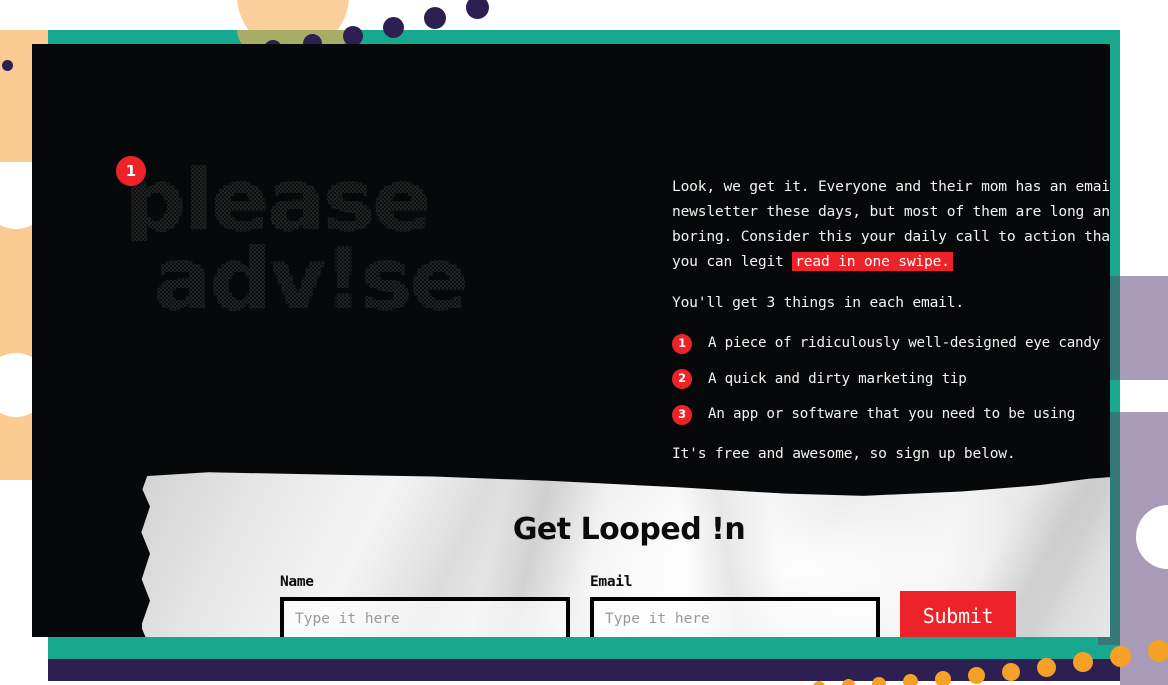 The width and height of the screenshot is (1168, 685). What do you see at coordinates (735, 617) in the screenshot?
I see `email-input` at bounding box center [735, 617].